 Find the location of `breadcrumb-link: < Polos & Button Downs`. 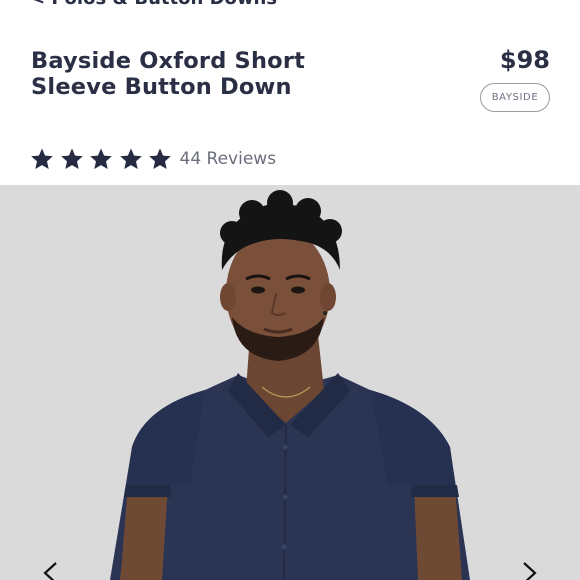

breadcrumb-link: < Polos & Button Downs is located at coordinates (153, 4).